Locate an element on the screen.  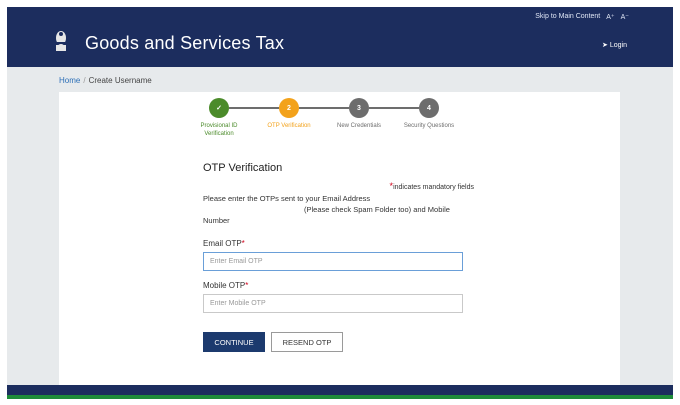
breadcrumb-home: Home is located at coordinates (69, 80).